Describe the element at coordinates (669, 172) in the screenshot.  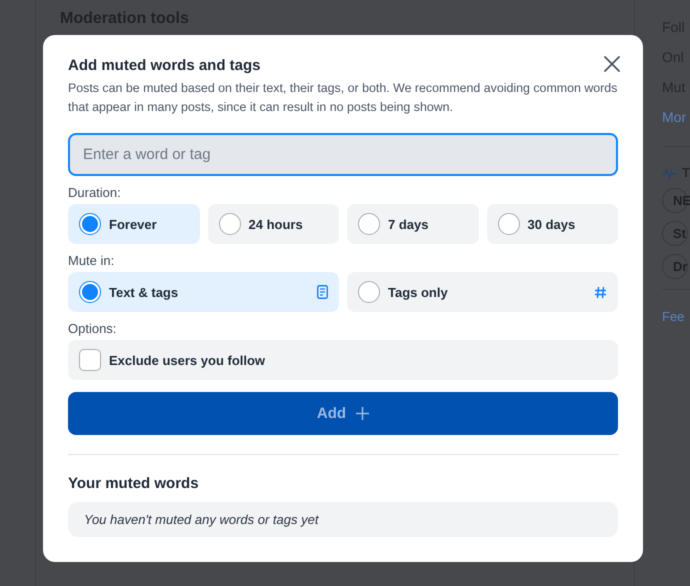
I see `trending-icon` at that location.